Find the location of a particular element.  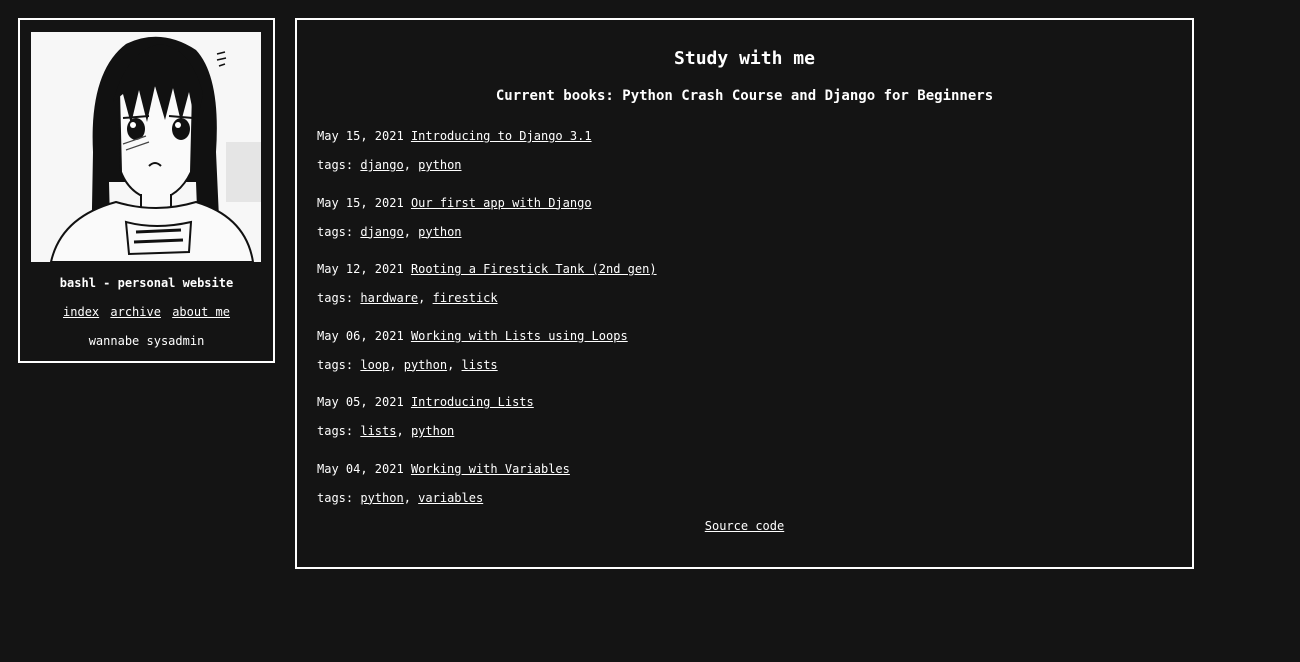

post-tags: tags: python, variables is located at coordinates (400, 497).